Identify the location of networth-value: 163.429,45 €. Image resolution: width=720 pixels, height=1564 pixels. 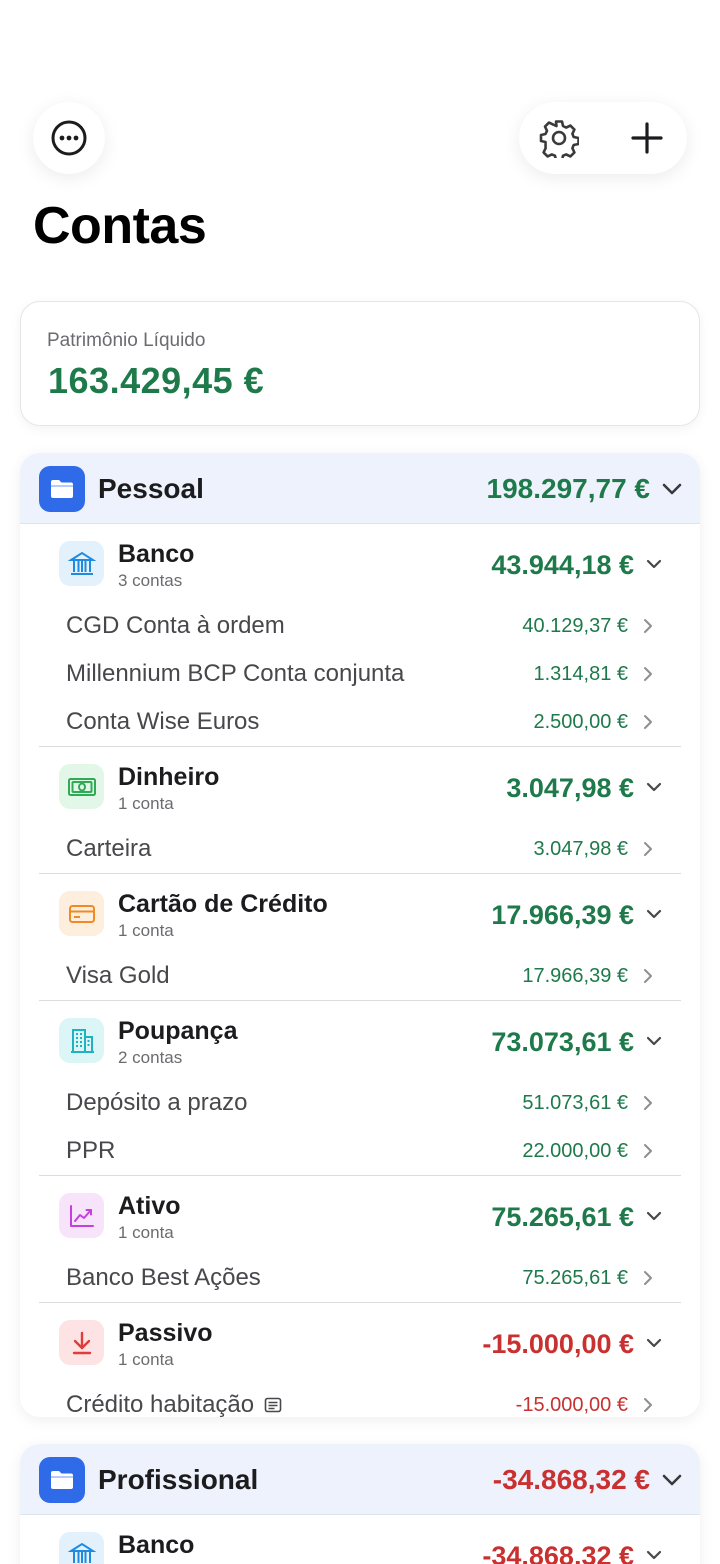
(156, 380).